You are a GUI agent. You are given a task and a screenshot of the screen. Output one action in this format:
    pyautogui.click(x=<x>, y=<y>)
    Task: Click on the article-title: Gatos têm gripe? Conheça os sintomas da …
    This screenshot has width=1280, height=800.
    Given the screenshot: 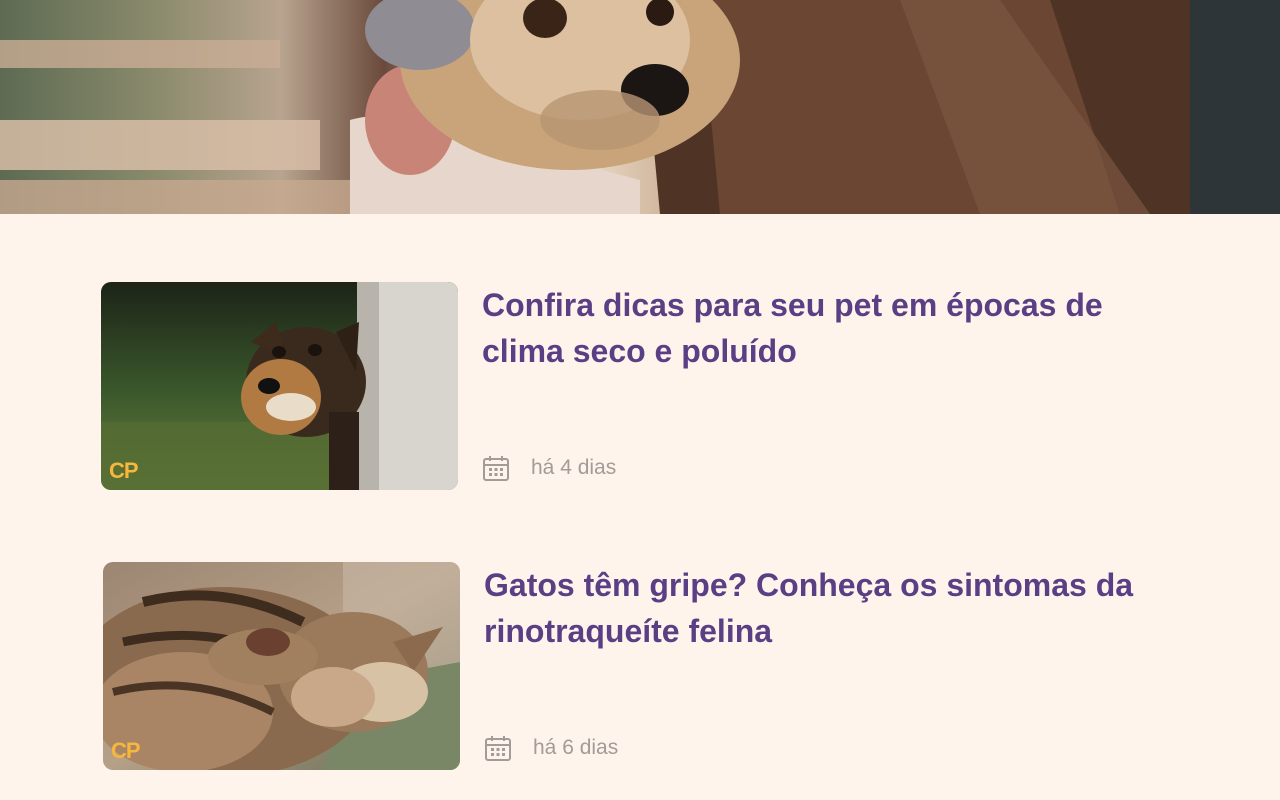 What is the action you would take?
    pyautogui.click(x=824, y=608)
    